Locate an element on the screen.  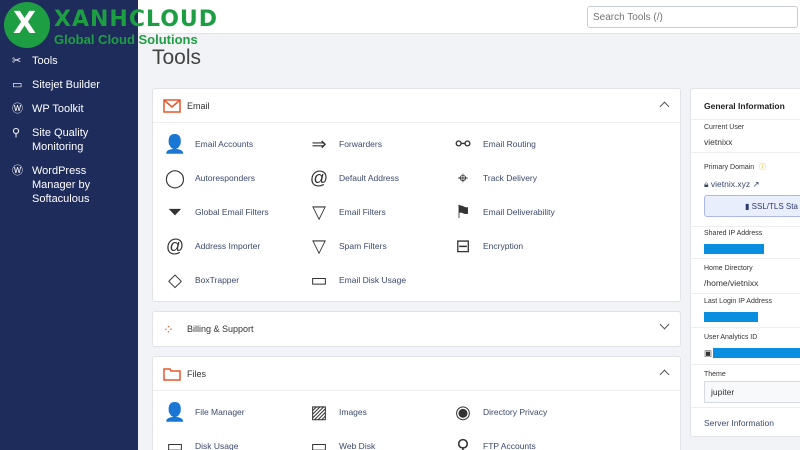
logo-mark: X is located at coordinates (25, 23).